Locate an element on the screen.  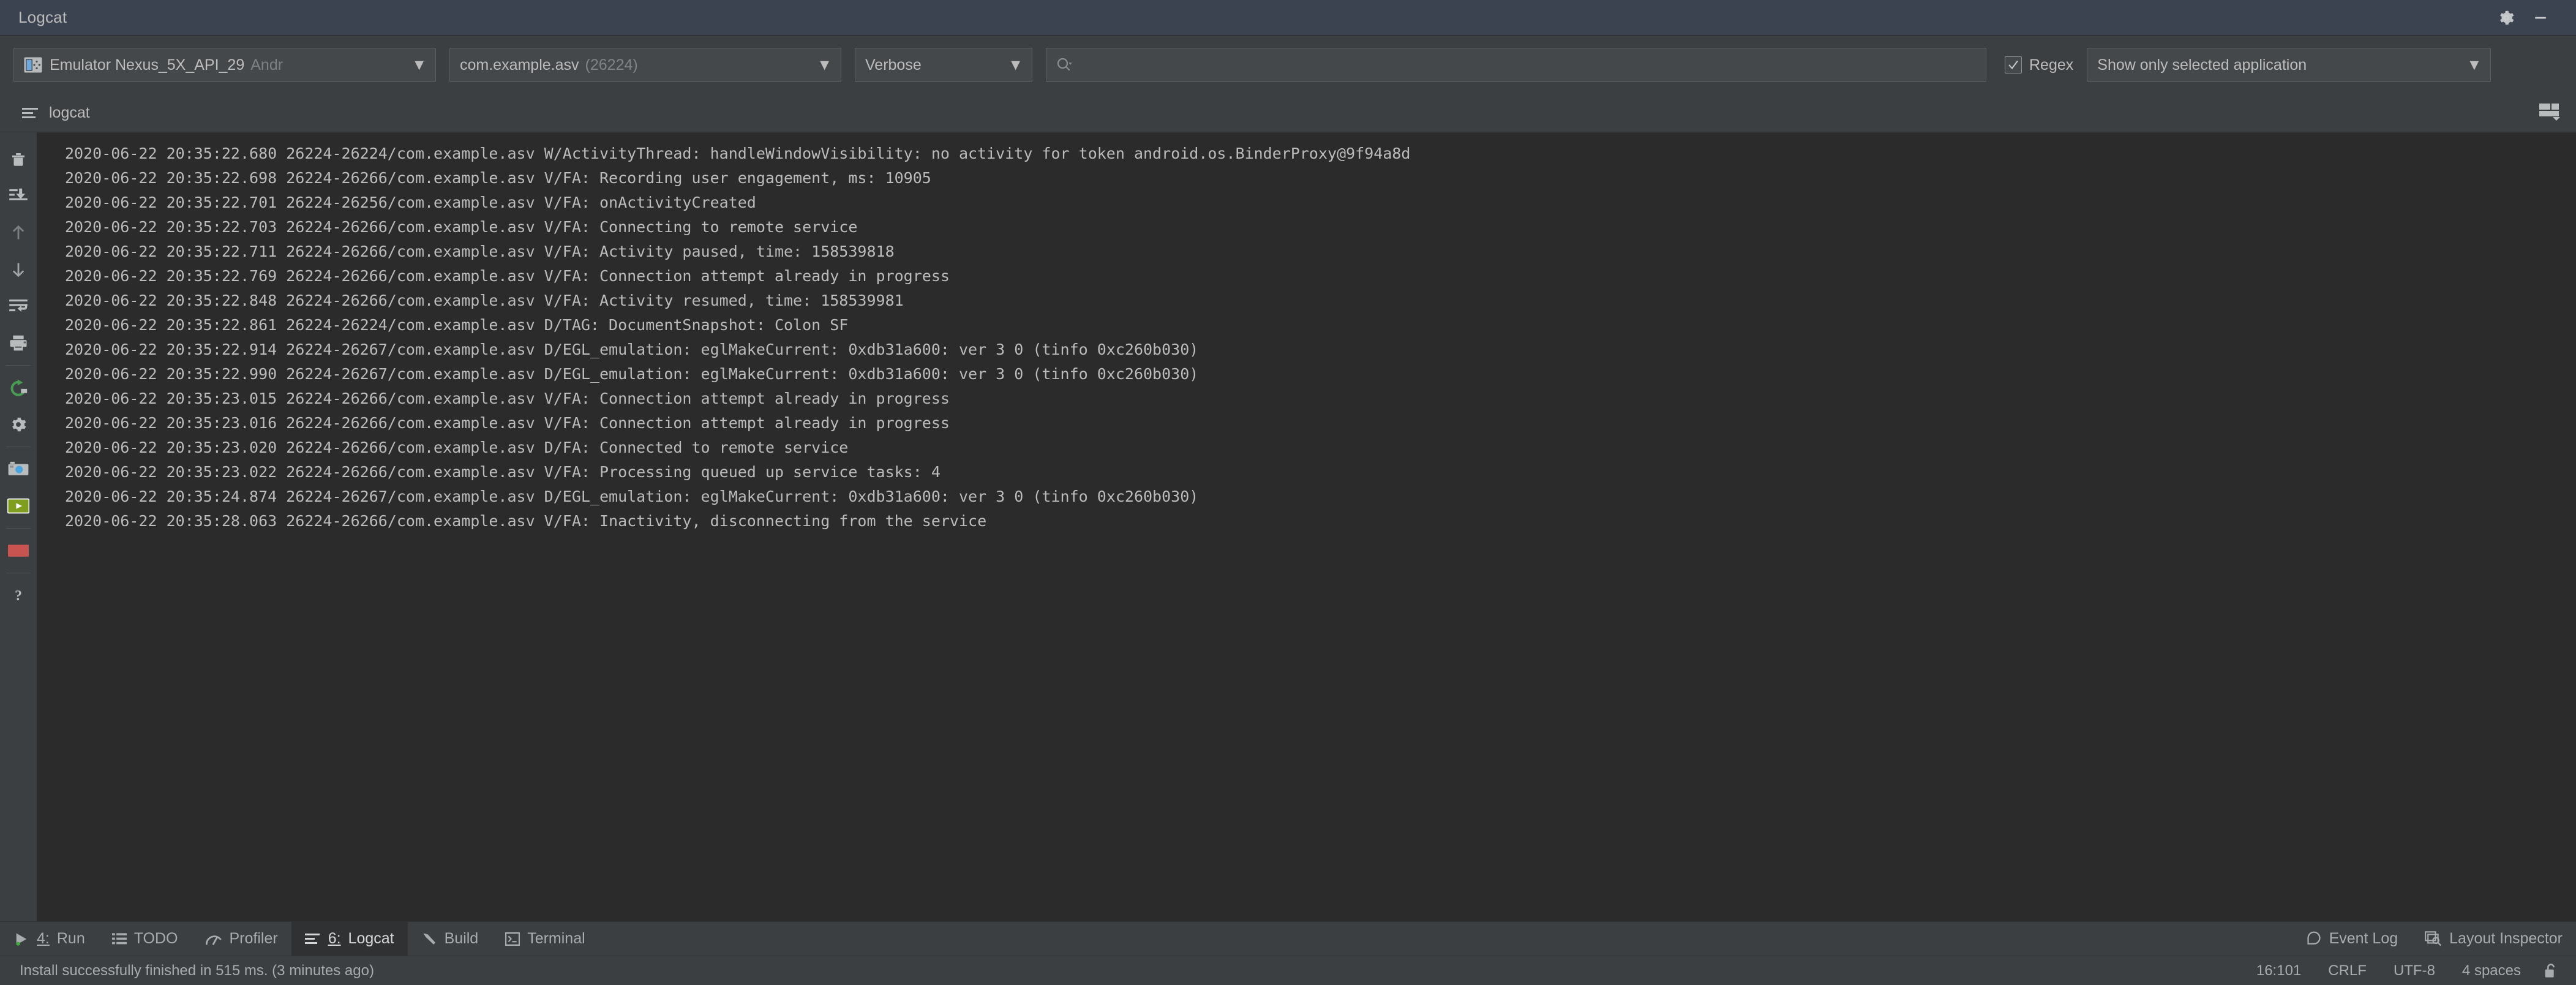
window-title: Logcat is located at coordinates (42, 17).